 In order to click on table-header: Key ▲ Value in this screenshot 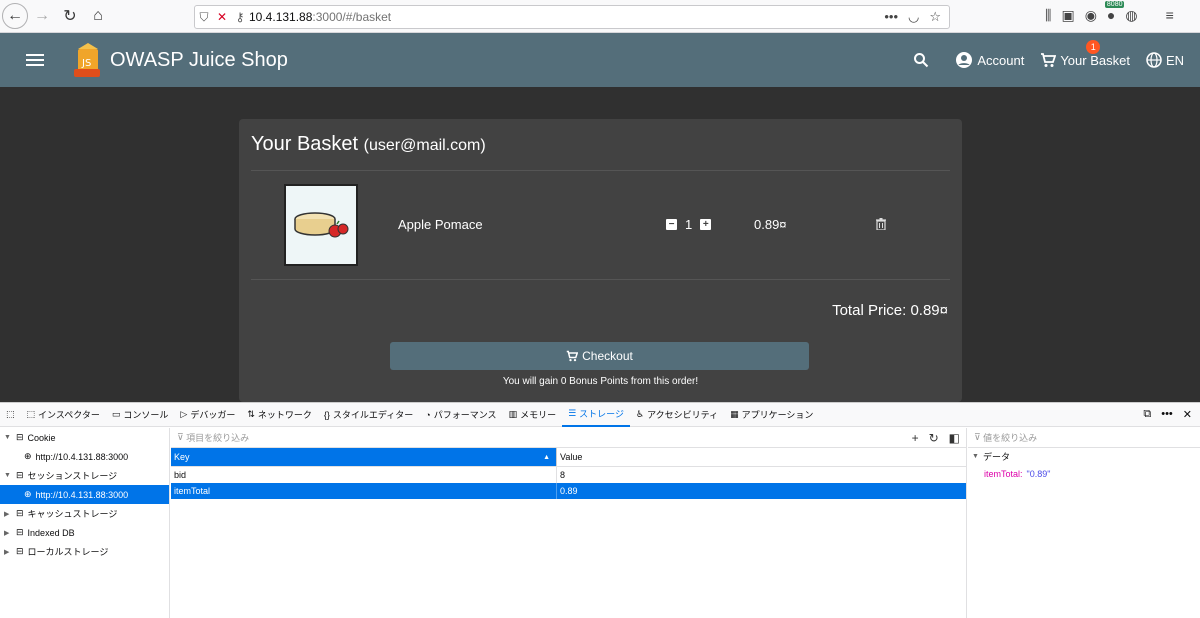, I will do `click(568, 457)`.